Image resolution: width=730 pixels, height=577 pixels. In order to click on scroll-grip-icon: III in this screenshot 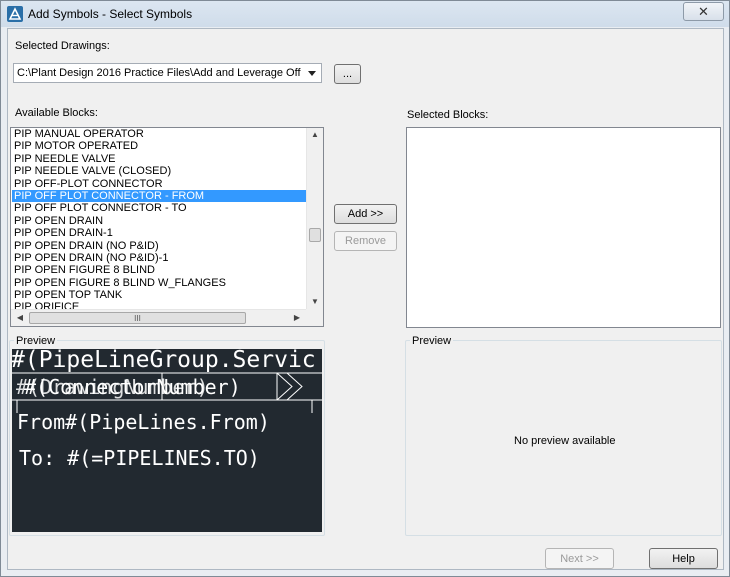, I will do `click(137, 318)`.